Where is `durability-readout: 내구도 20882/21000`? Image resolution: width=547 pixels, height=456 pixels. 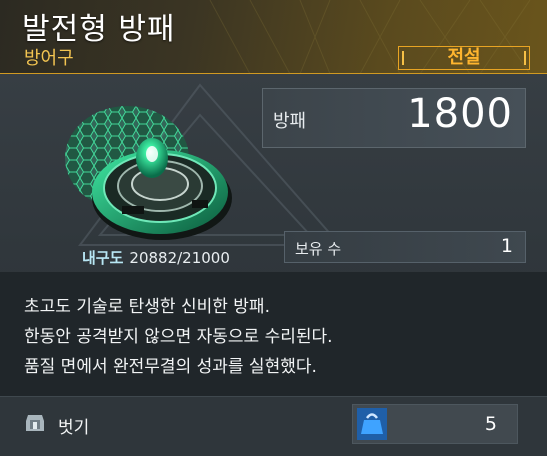 durability-readout: 내구도 20882/21000 is located at coordinates (156, 257).